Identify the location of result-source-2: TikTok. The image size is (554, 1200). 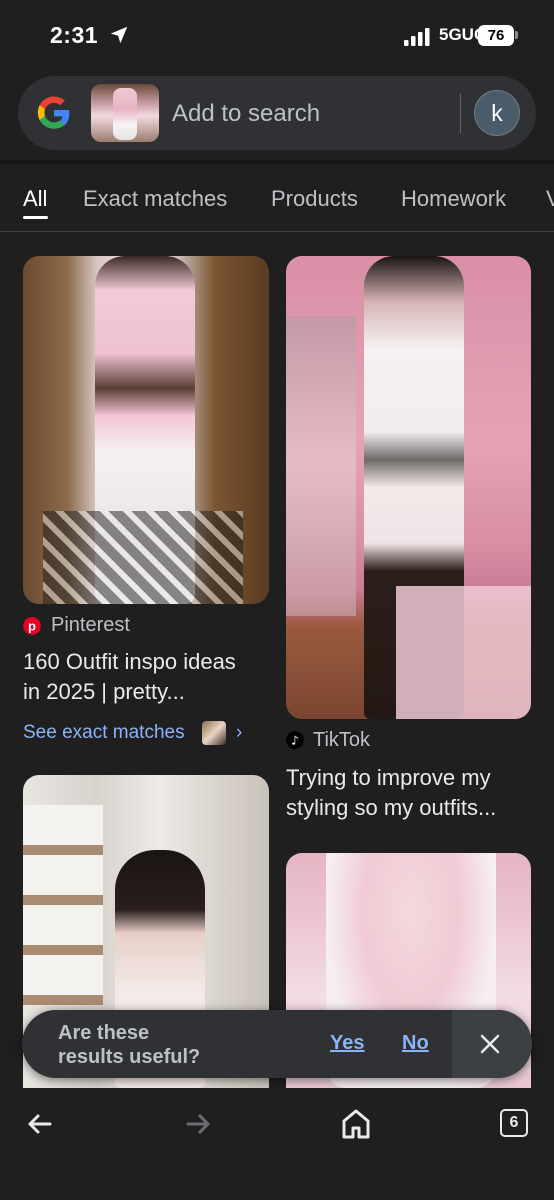
(341, 740).